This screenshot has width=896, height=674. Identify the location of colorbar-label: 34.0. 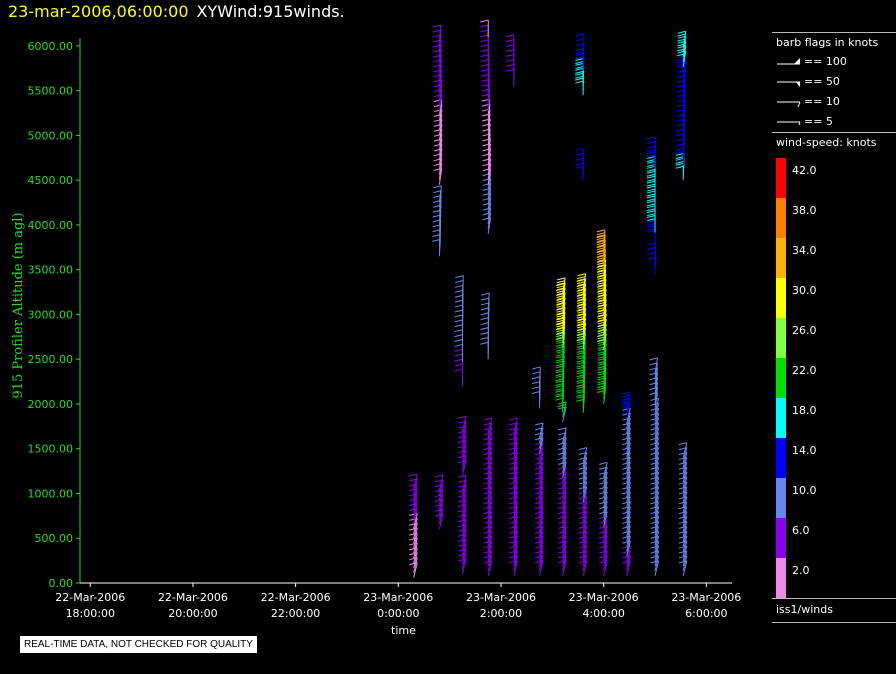
(804, 250).